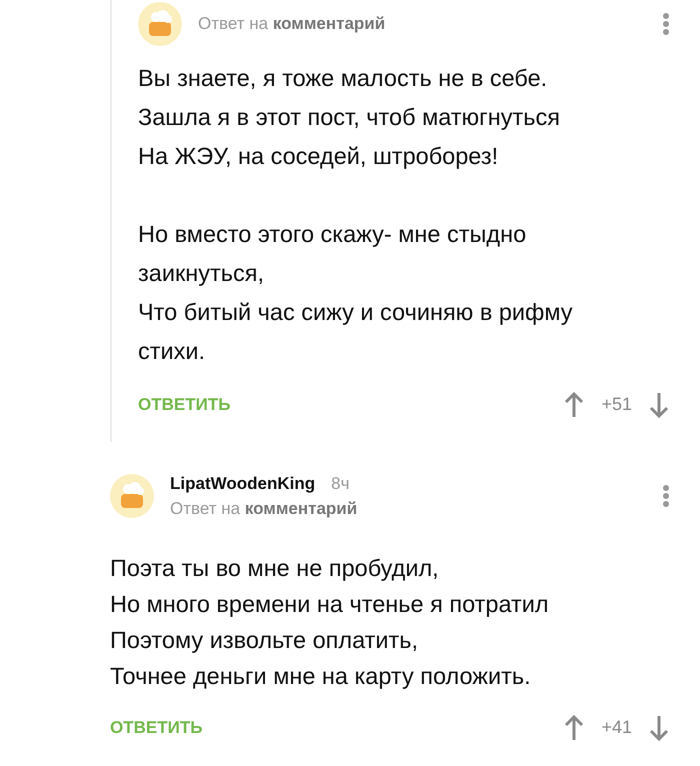  I want to click on timestamp: 8ч, so click(340, 483).